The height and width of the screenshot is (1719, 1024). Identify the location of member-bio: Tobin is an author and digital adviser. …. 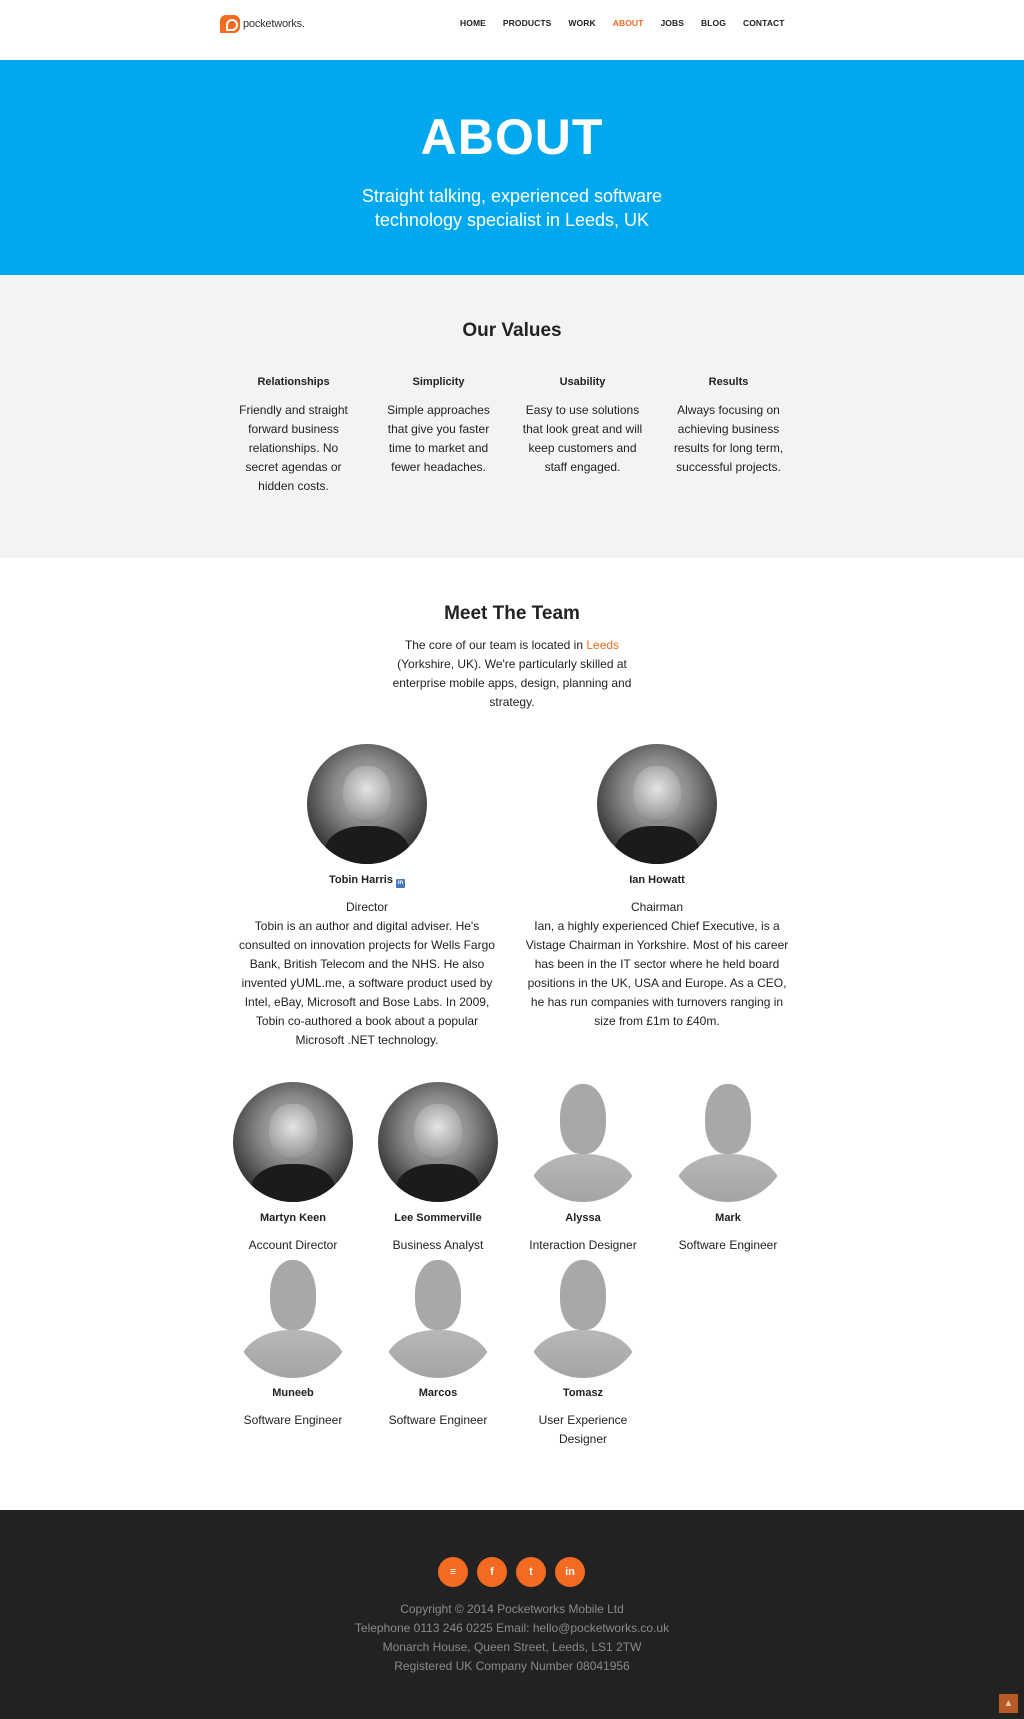
(367, 983).